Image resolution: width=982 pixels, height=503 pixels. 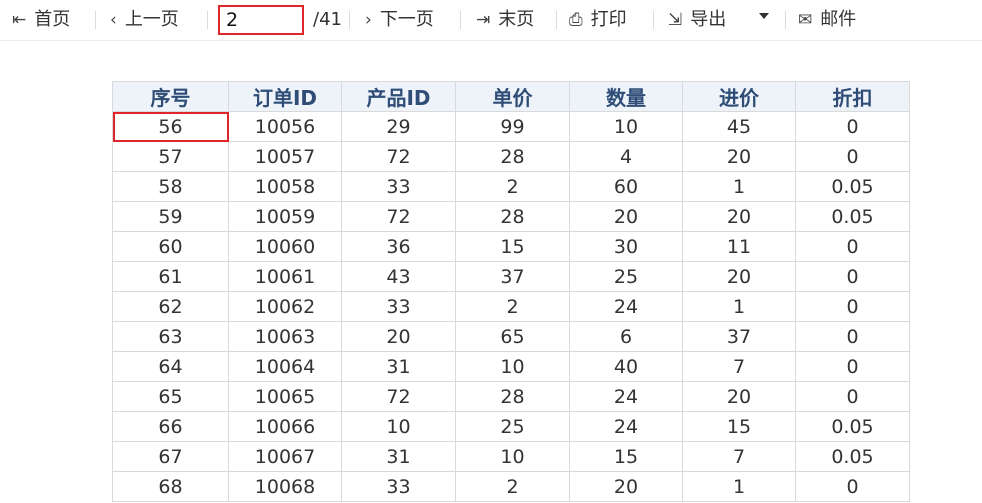 What do you see at coordinates (170, 156) in the screenshot?
I see `table-cell: 57` at bounding box center [170, 156].